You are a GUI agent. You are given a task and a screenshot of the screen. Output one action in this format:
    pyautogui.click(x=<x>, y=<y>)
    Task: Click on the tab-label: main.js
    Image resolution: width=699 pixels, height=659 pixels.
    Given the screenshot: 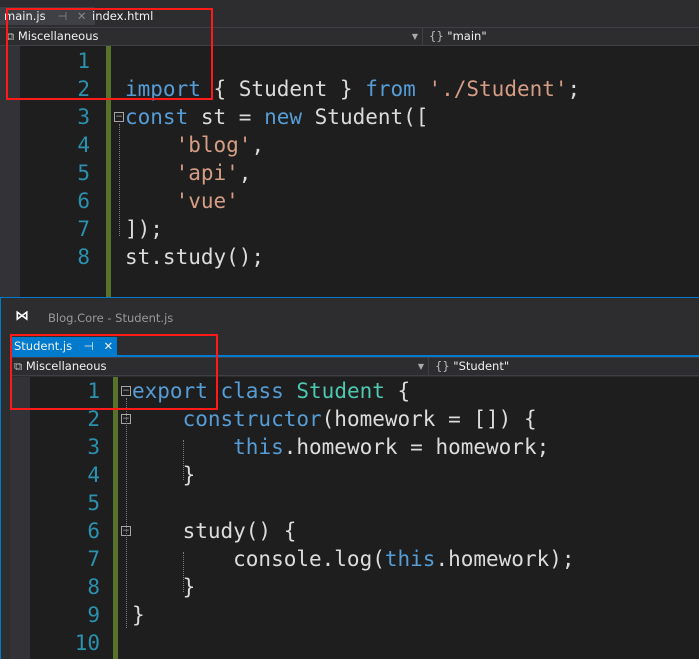 What is the action you would take?
    pyautogui.click(x=25, y=16)
    